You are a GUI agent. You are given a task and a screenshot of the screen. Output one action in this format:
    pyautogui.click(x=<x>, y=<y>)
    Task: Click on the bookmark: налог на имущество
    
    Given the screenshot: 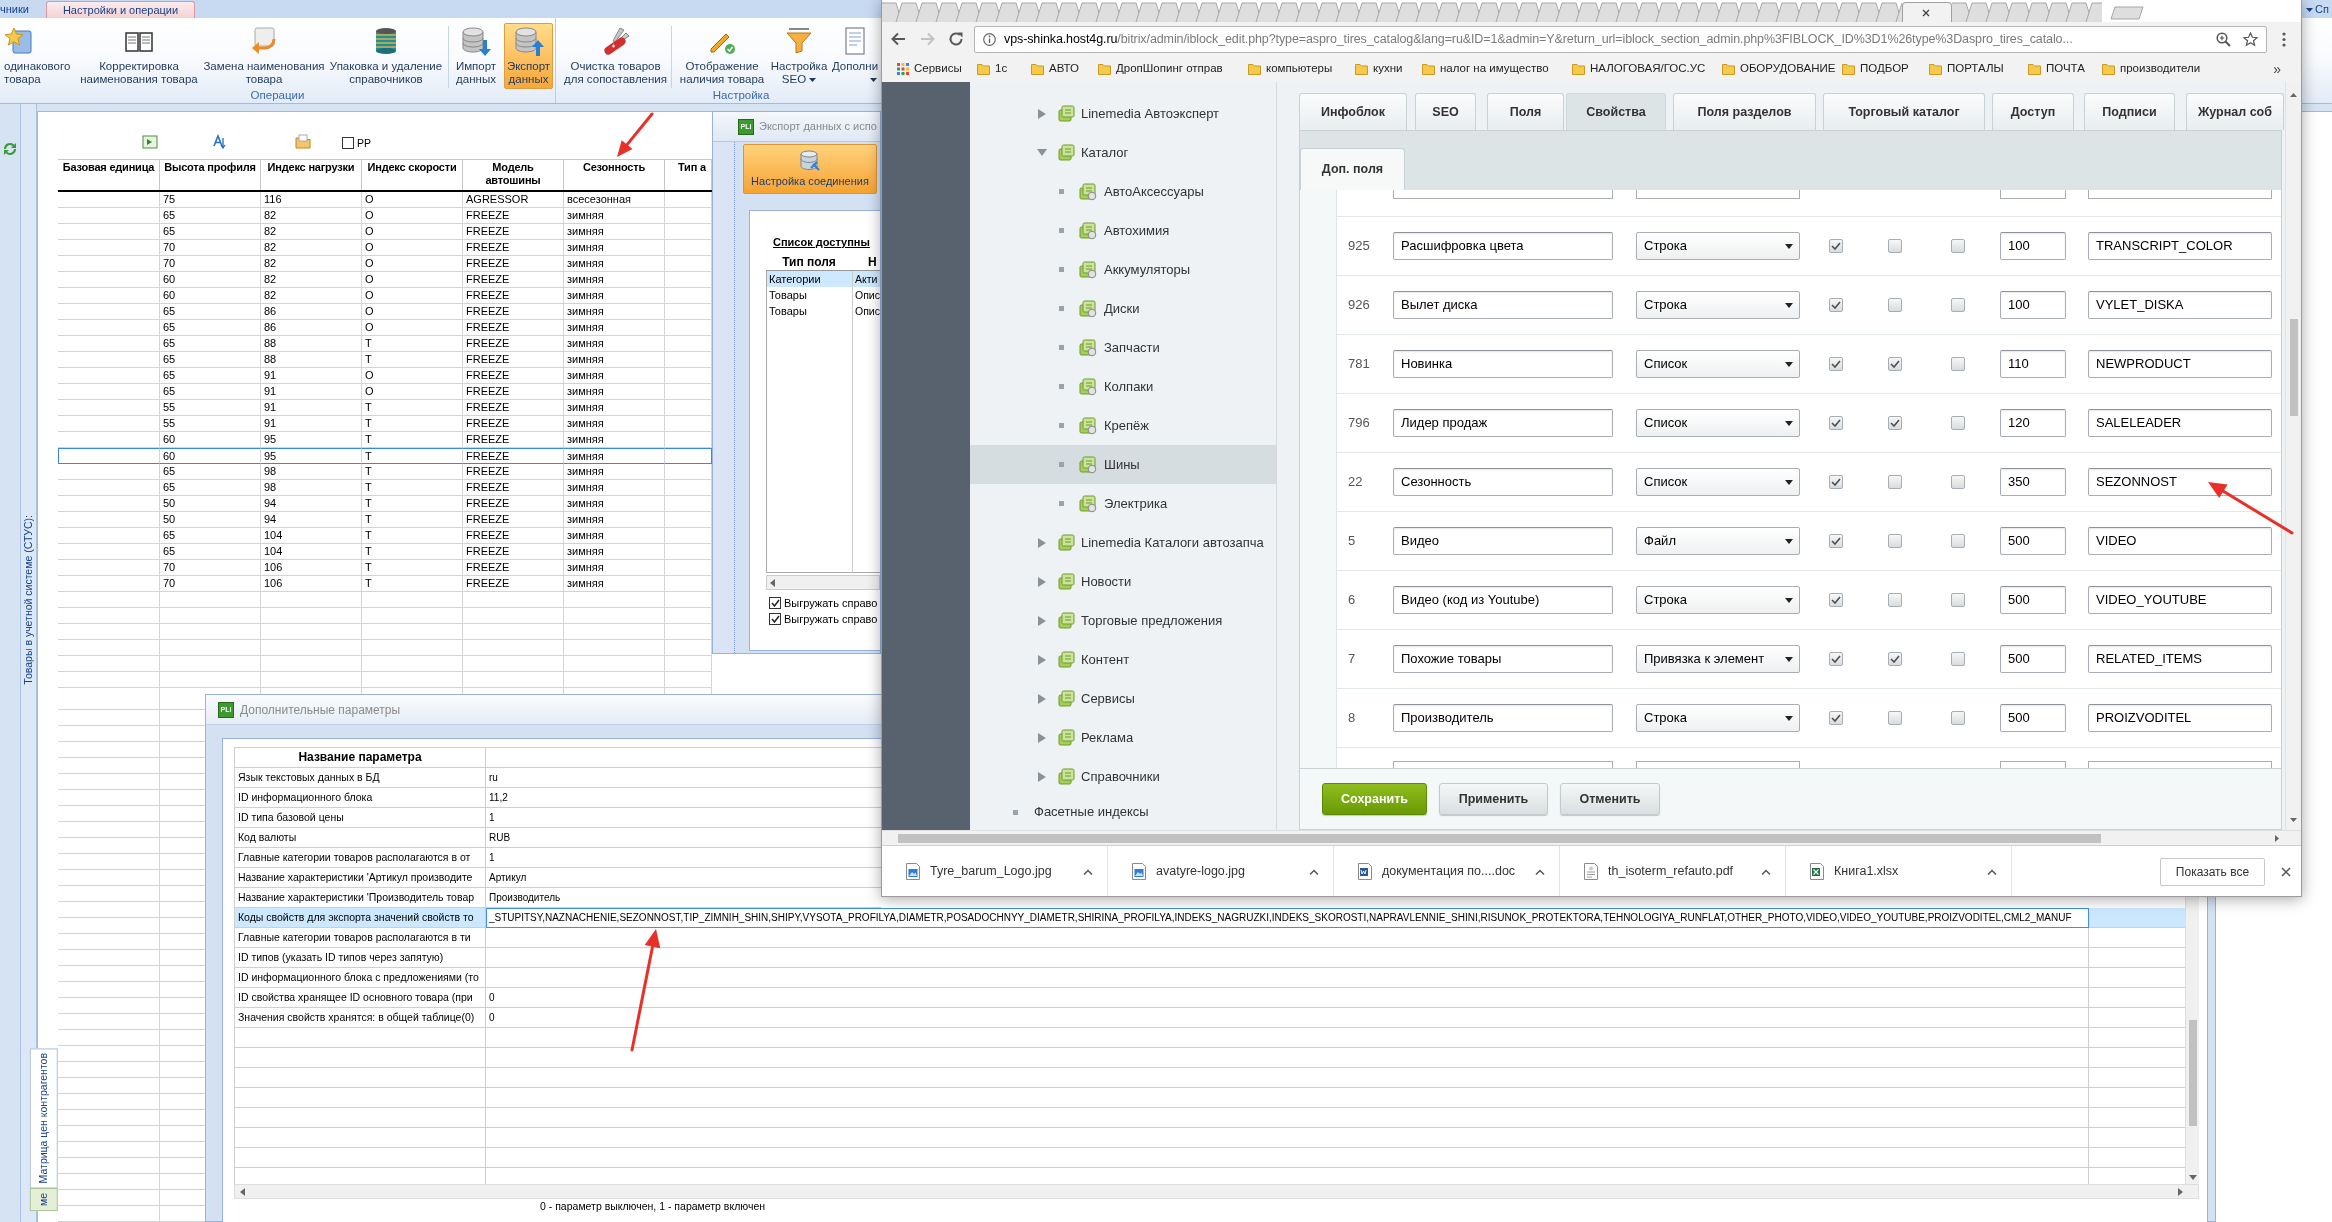 What is the action you would take?
    pyautogui.click(x=1491, y=69)
    